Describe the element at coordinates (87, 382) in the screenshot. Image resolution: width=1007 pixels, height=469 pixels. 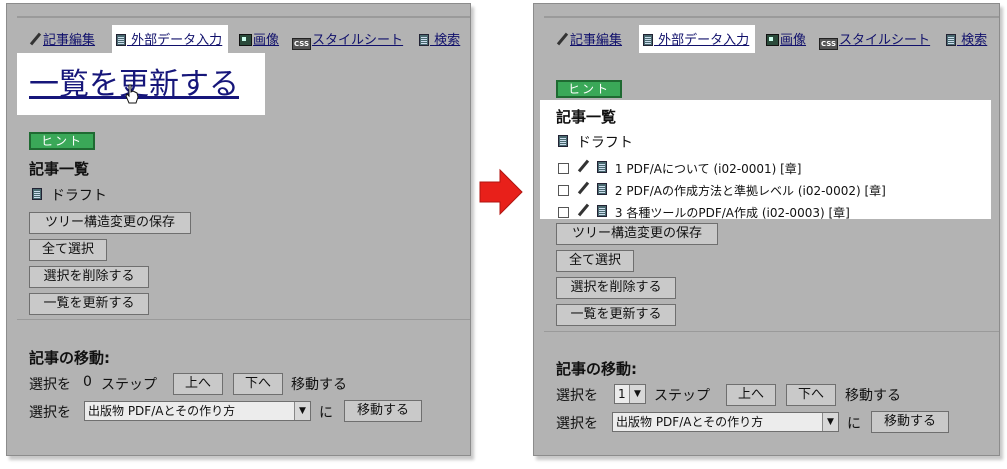
I see `step-count-value: 0` at that location.